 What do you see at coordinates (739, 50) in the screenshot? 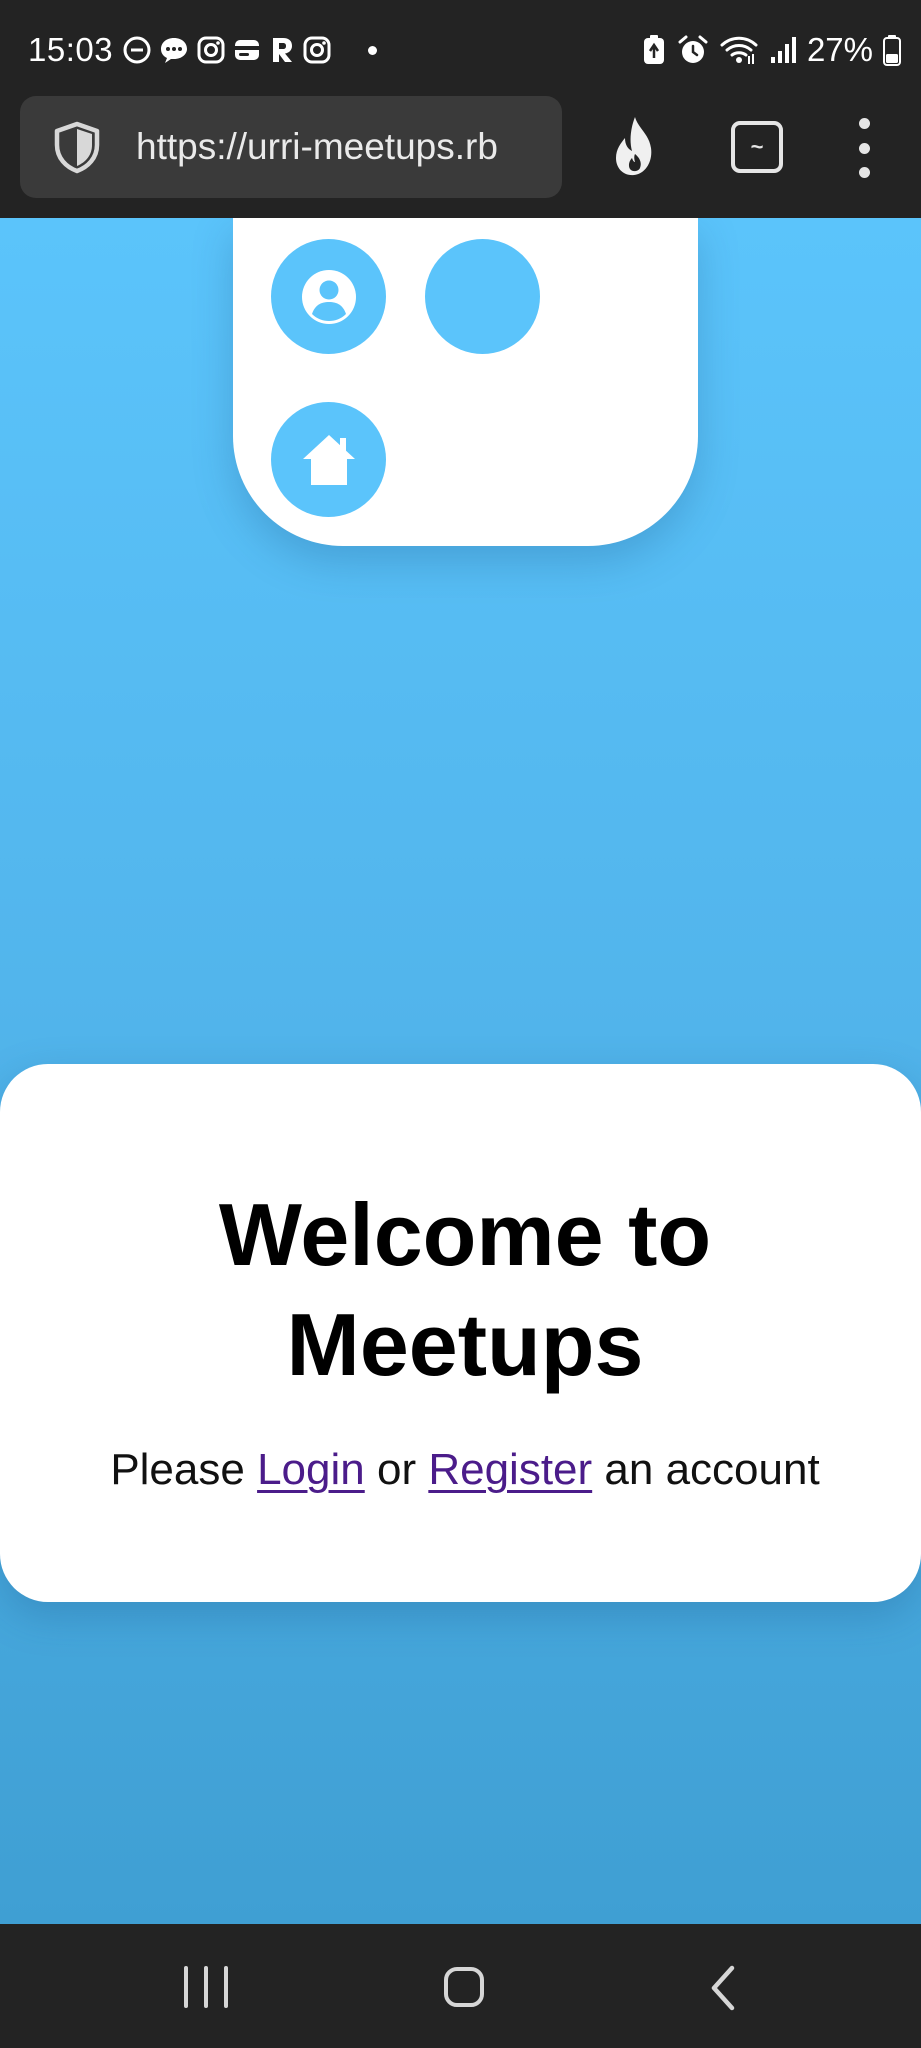
I see `wifi-icon` at bounding box center [739, 50].